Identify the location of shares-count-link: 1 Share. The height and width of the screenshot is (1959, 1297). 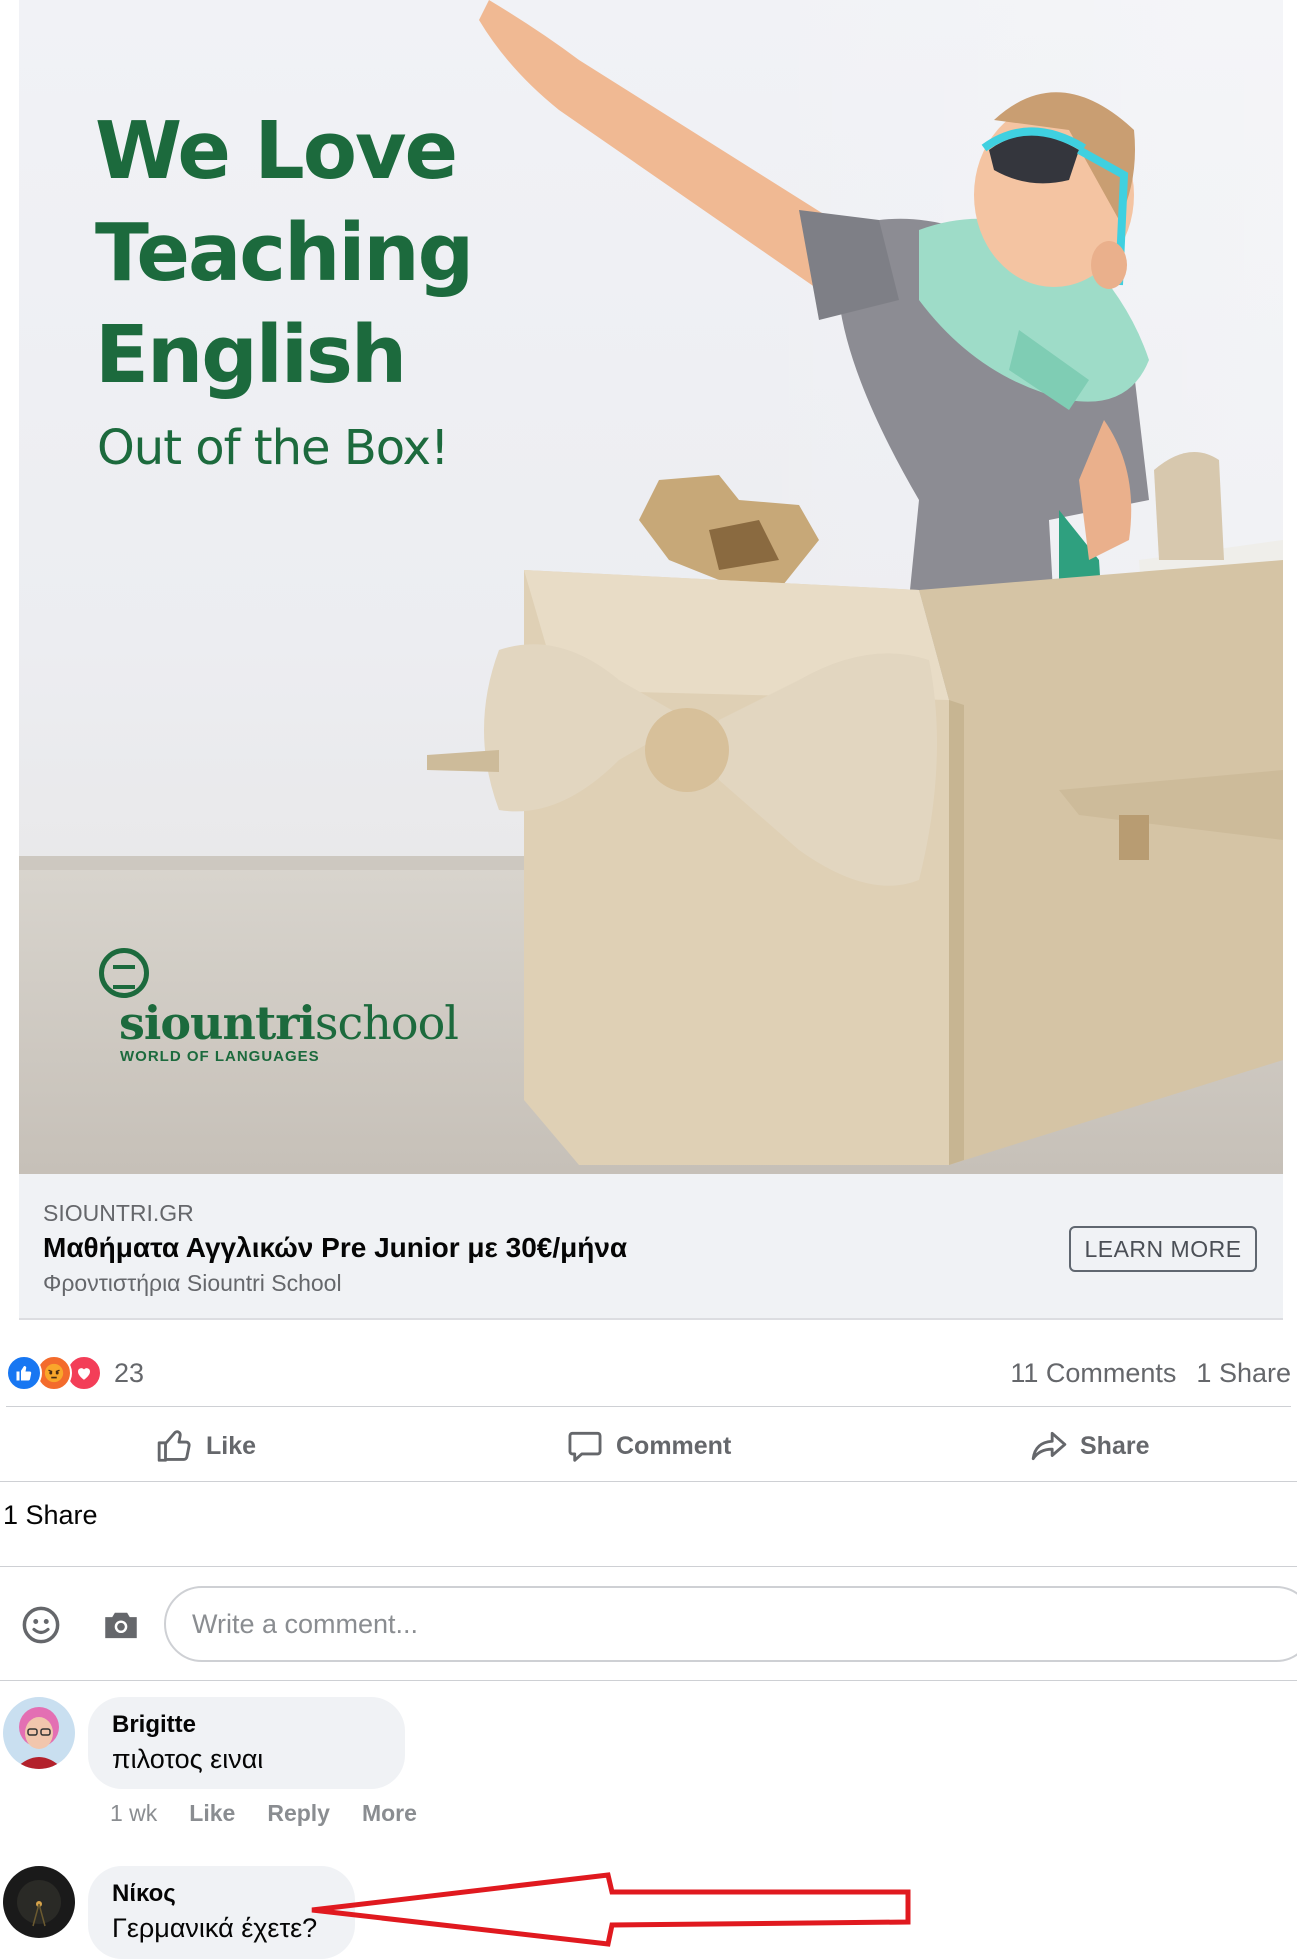
(1243, 1373).